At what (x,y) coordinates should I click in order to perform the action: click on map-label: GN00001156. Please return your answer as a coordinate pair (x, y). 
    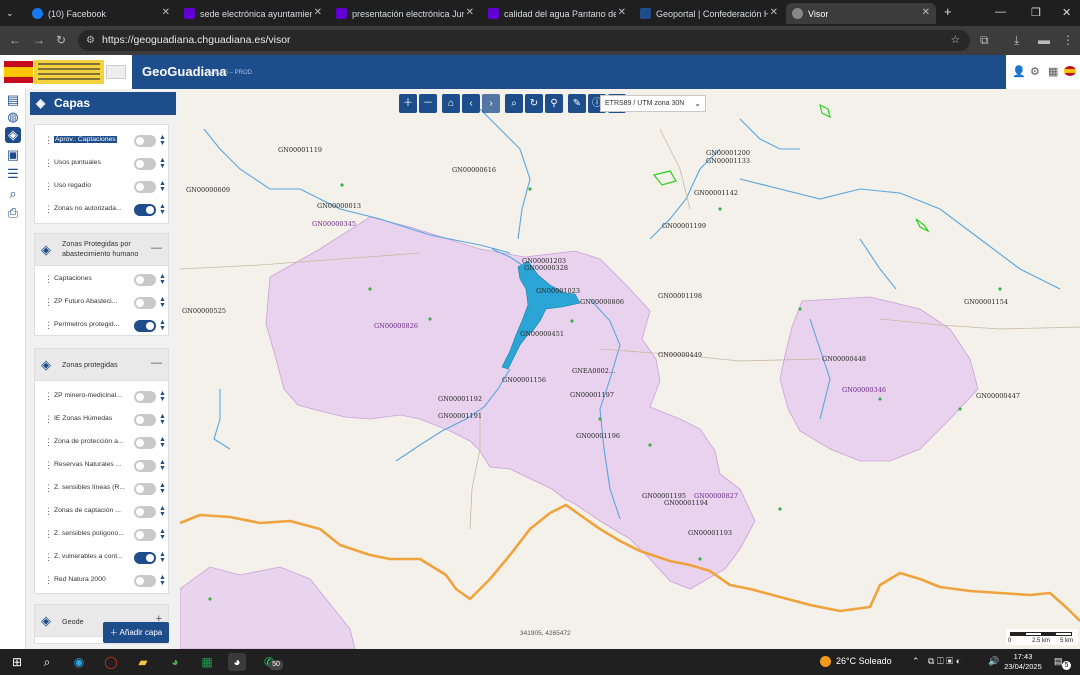
    Looking at the image, I should click on (524, 380).